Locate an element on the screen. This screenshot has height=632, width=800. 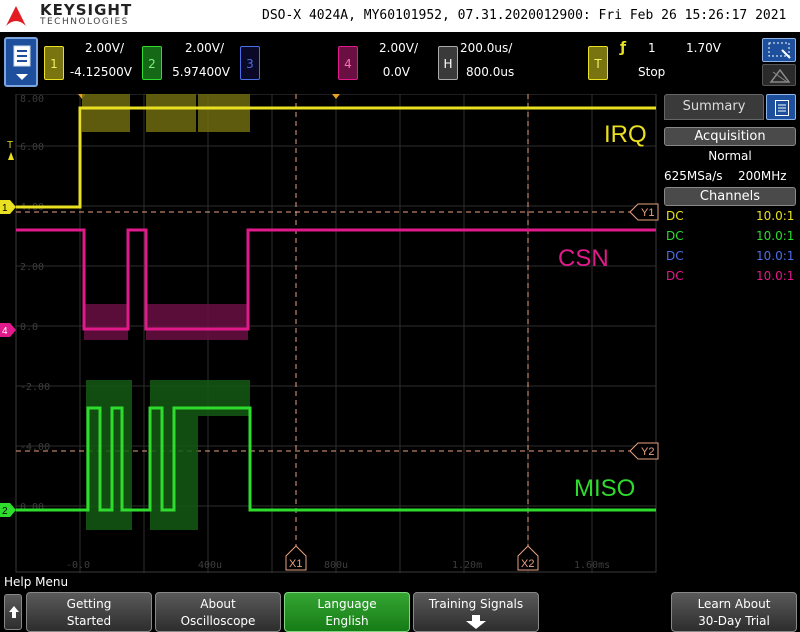
ch3-probe: 10.0:1 is located at coordinates (775, 256).